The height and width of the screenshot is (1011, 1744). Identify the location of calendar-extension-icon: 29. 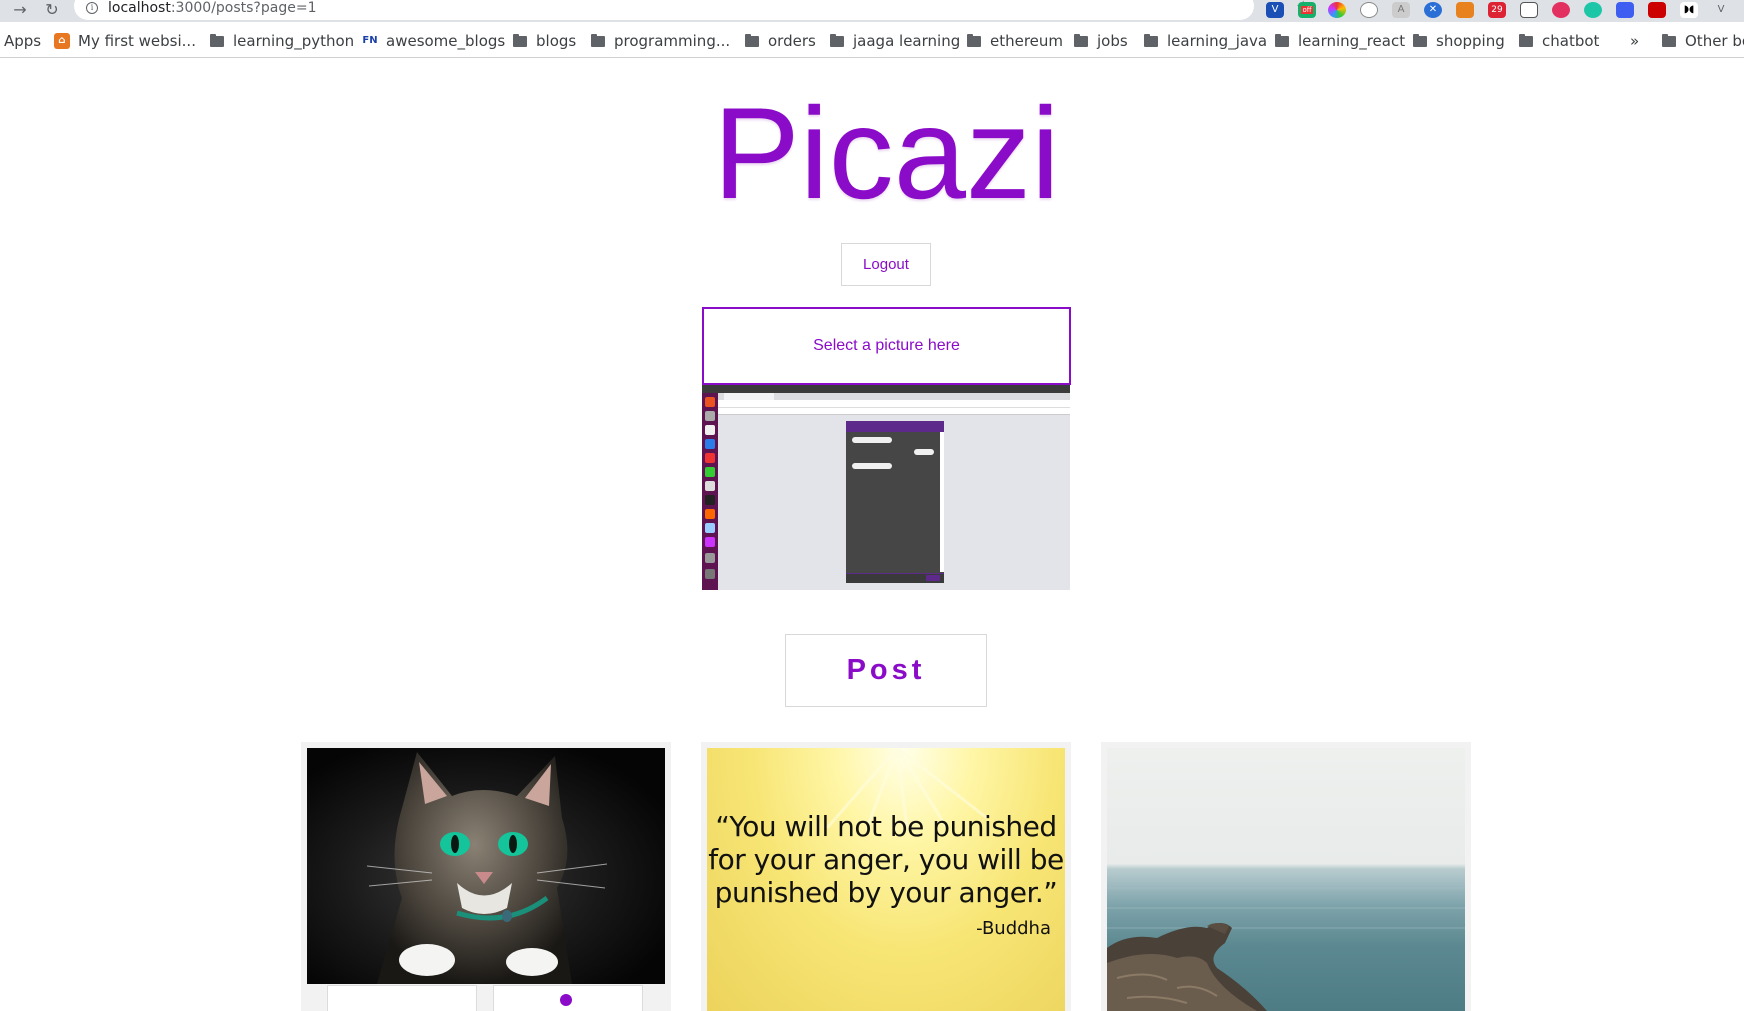
(1497, 10).